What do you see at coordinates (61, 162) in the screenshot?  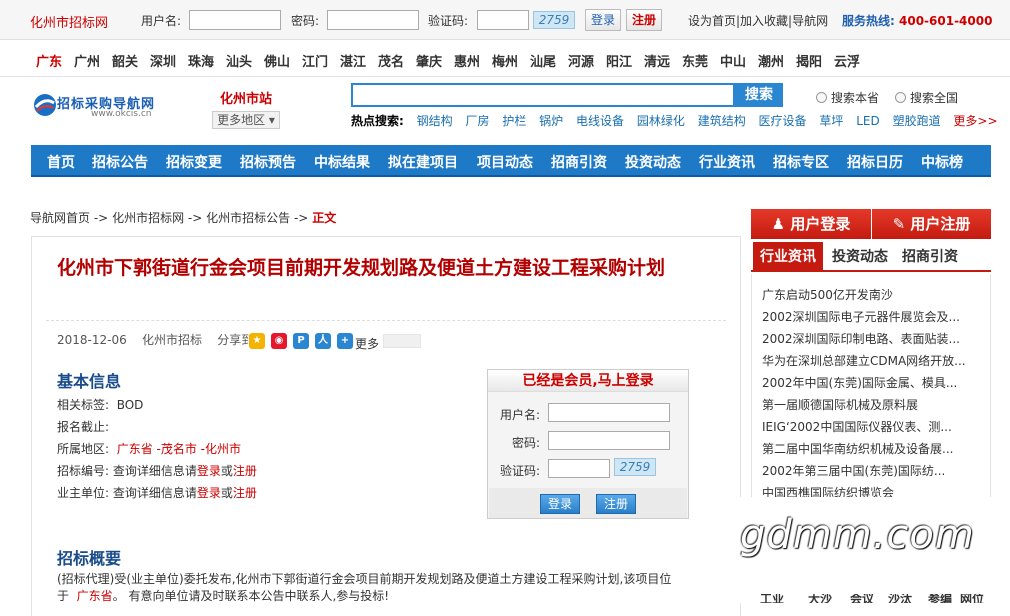 I see `nav-item: 首页` at bounding box center [61, 162].